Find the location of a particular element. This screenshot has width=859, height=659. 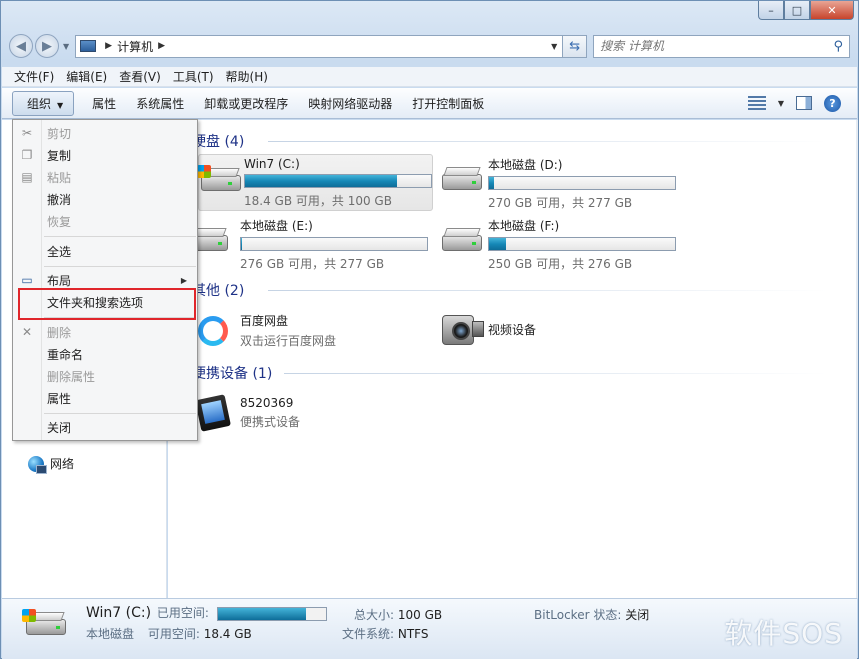

menu-item-label: 属性 is located at coordinates (59, 398).